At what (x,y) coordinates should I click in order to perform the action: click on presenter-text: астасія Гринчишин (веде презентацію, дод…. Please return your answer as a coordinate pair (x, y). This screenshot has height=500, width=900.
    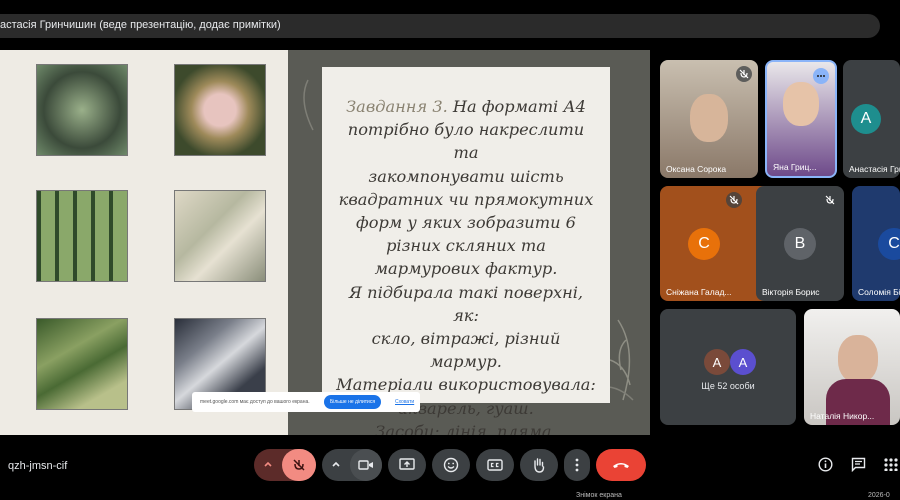
    Looking at the image, I should click on (140, 25).